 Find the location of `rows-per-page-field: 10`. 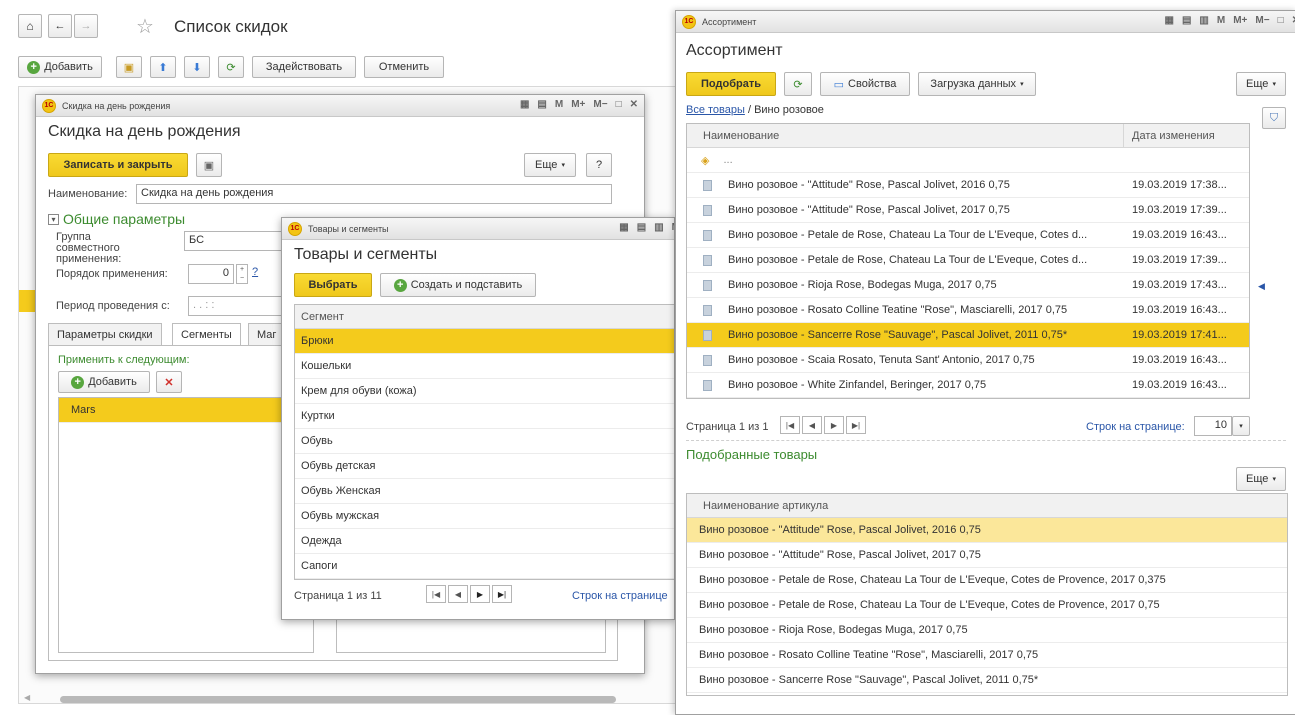

rows-per-page-field: 10 is located at coordinates (1213, 426).